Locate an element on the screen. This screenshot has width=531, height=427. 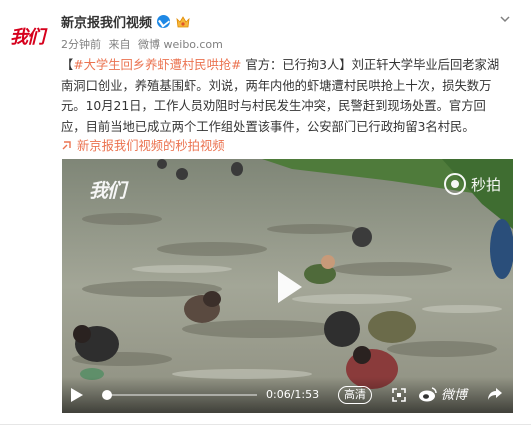
avatar-logo: 我们 is located at coordinates (27, 37).